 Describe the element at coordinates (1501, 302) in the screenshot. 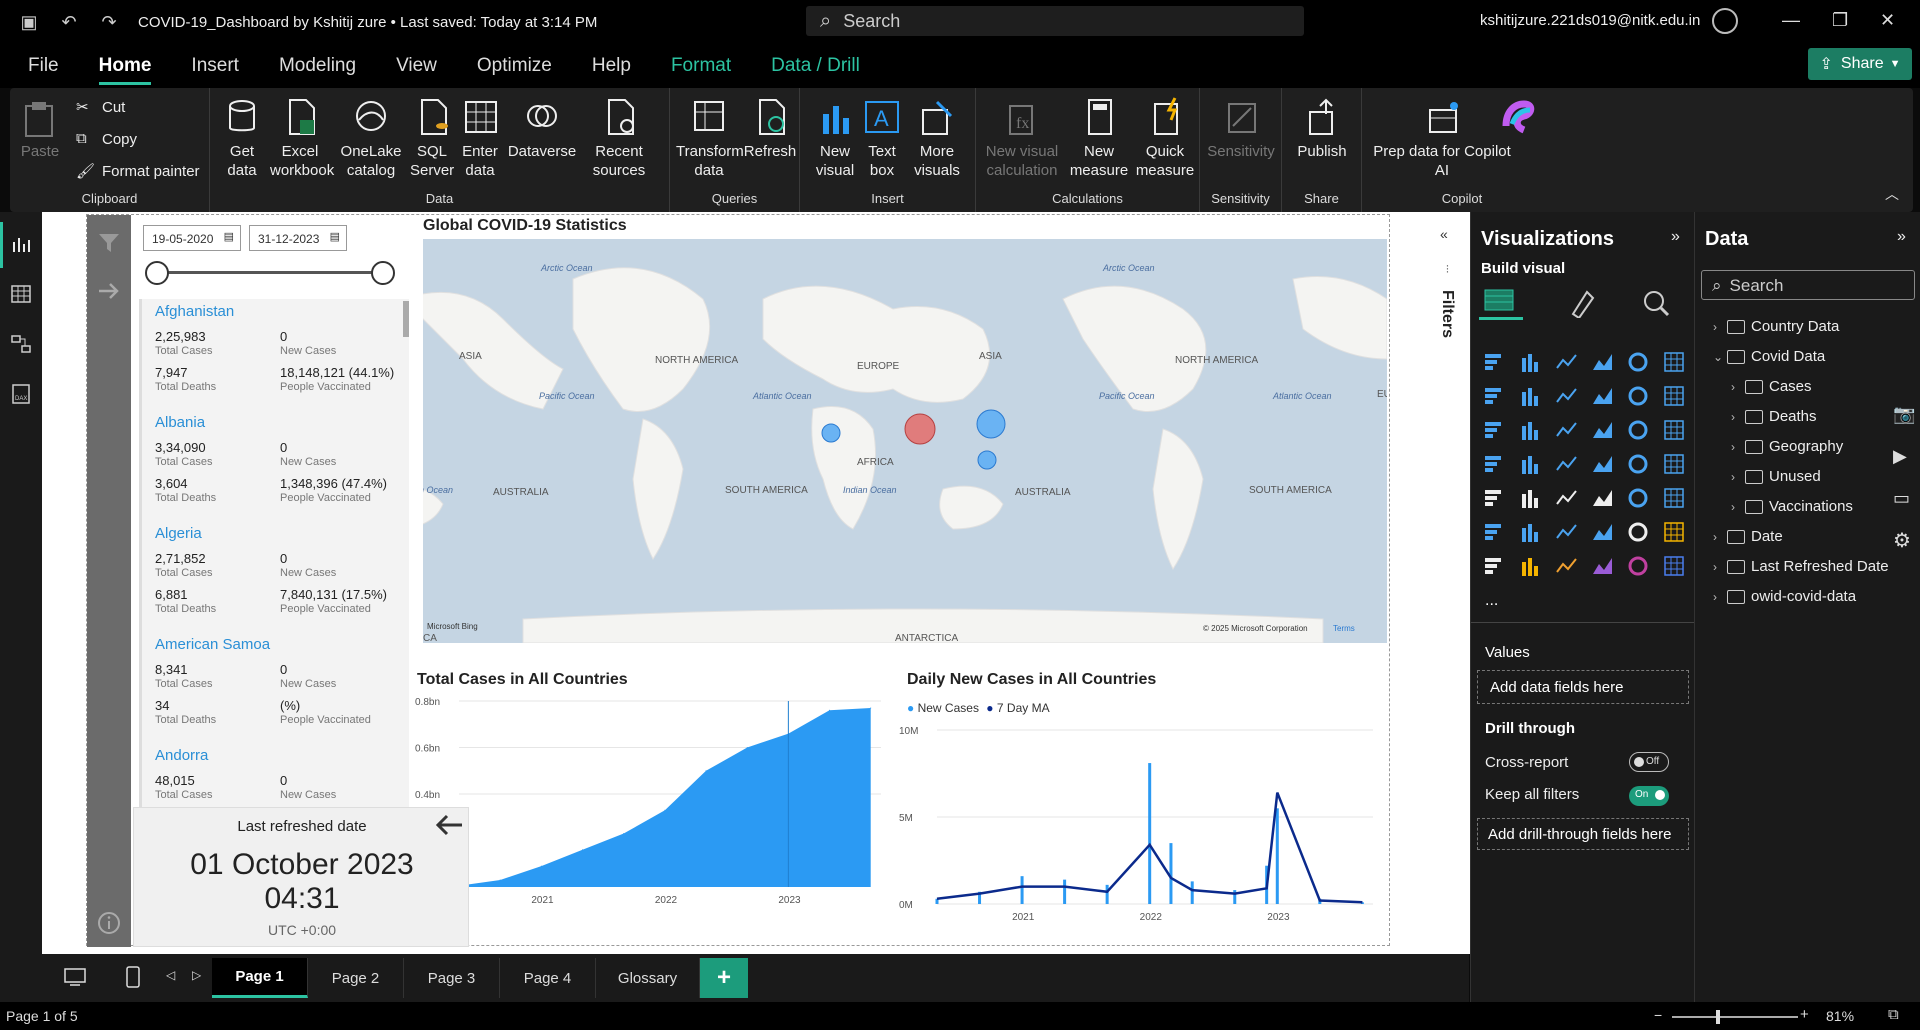

I see `build-visual-tab` at that location.